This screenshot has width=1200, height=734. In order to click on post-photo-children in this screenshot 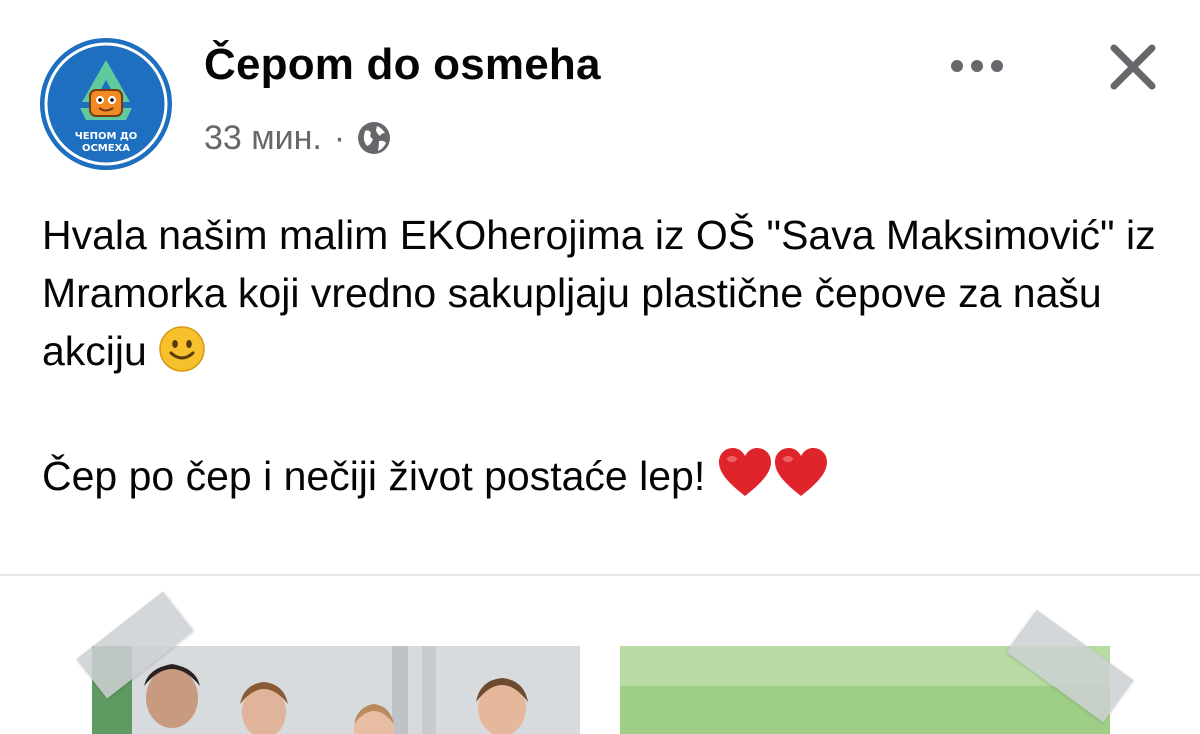, I will do `click(336, 690)`.